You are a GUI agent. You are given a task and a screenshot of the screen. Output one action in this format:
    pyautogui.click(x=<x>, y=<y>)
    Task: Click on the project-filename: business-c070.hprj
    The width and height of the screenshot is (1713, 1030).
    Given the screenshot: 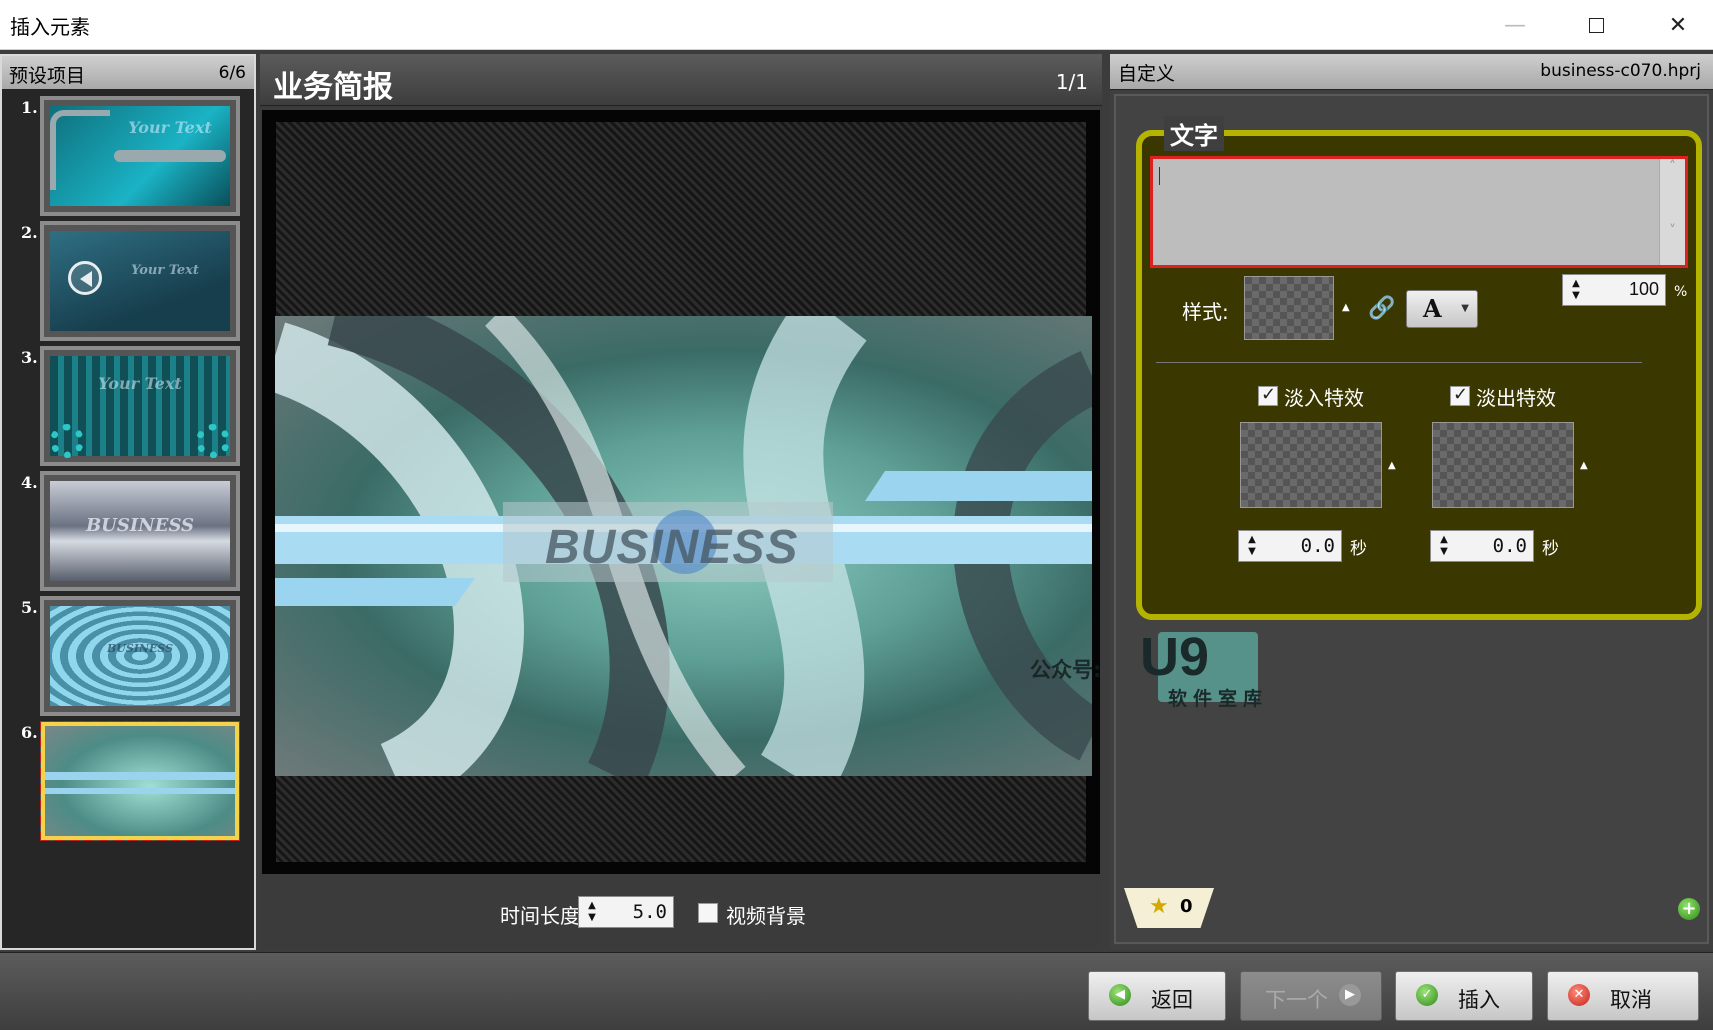 What is the action you would take?
    pyautogui.click(x=1620, y=71)
    